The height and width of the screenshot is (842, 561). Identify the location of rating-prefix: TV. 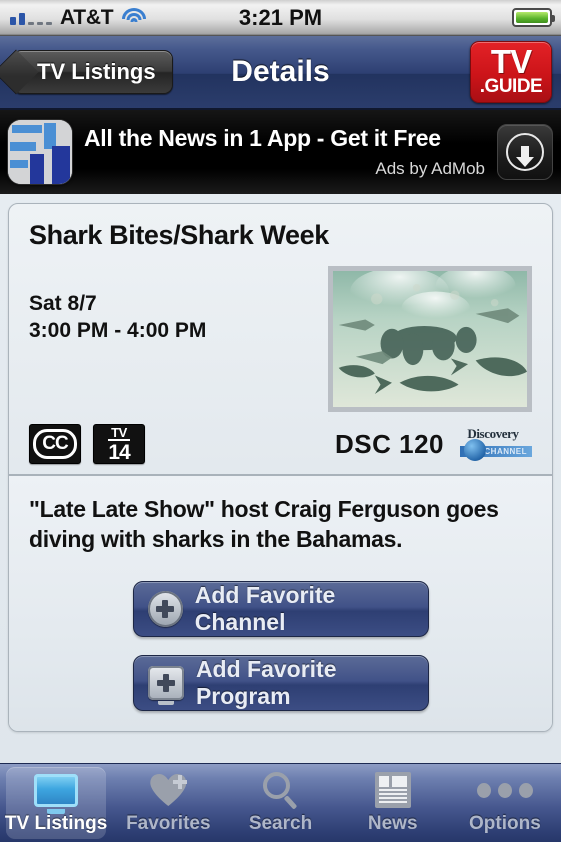
(119, 432).